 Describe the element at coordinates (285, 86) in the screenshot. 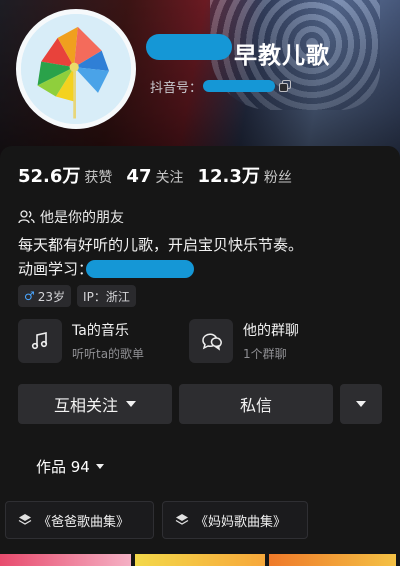

I see `copy-icon` at that location.